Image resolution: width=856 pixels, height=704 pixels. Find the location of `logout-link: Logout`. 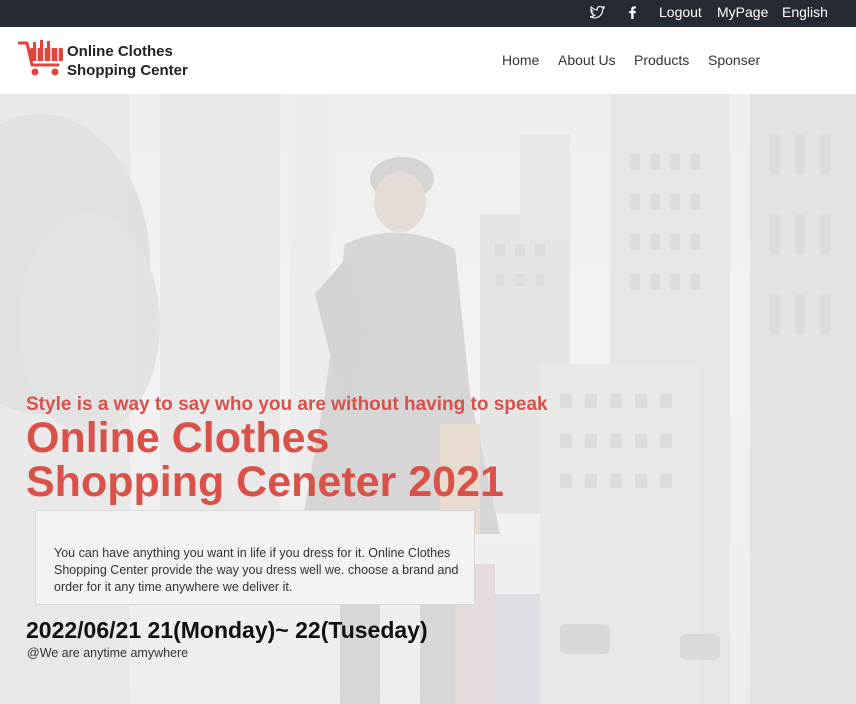

logout-link: Logout is located at coordinates (680, 13).